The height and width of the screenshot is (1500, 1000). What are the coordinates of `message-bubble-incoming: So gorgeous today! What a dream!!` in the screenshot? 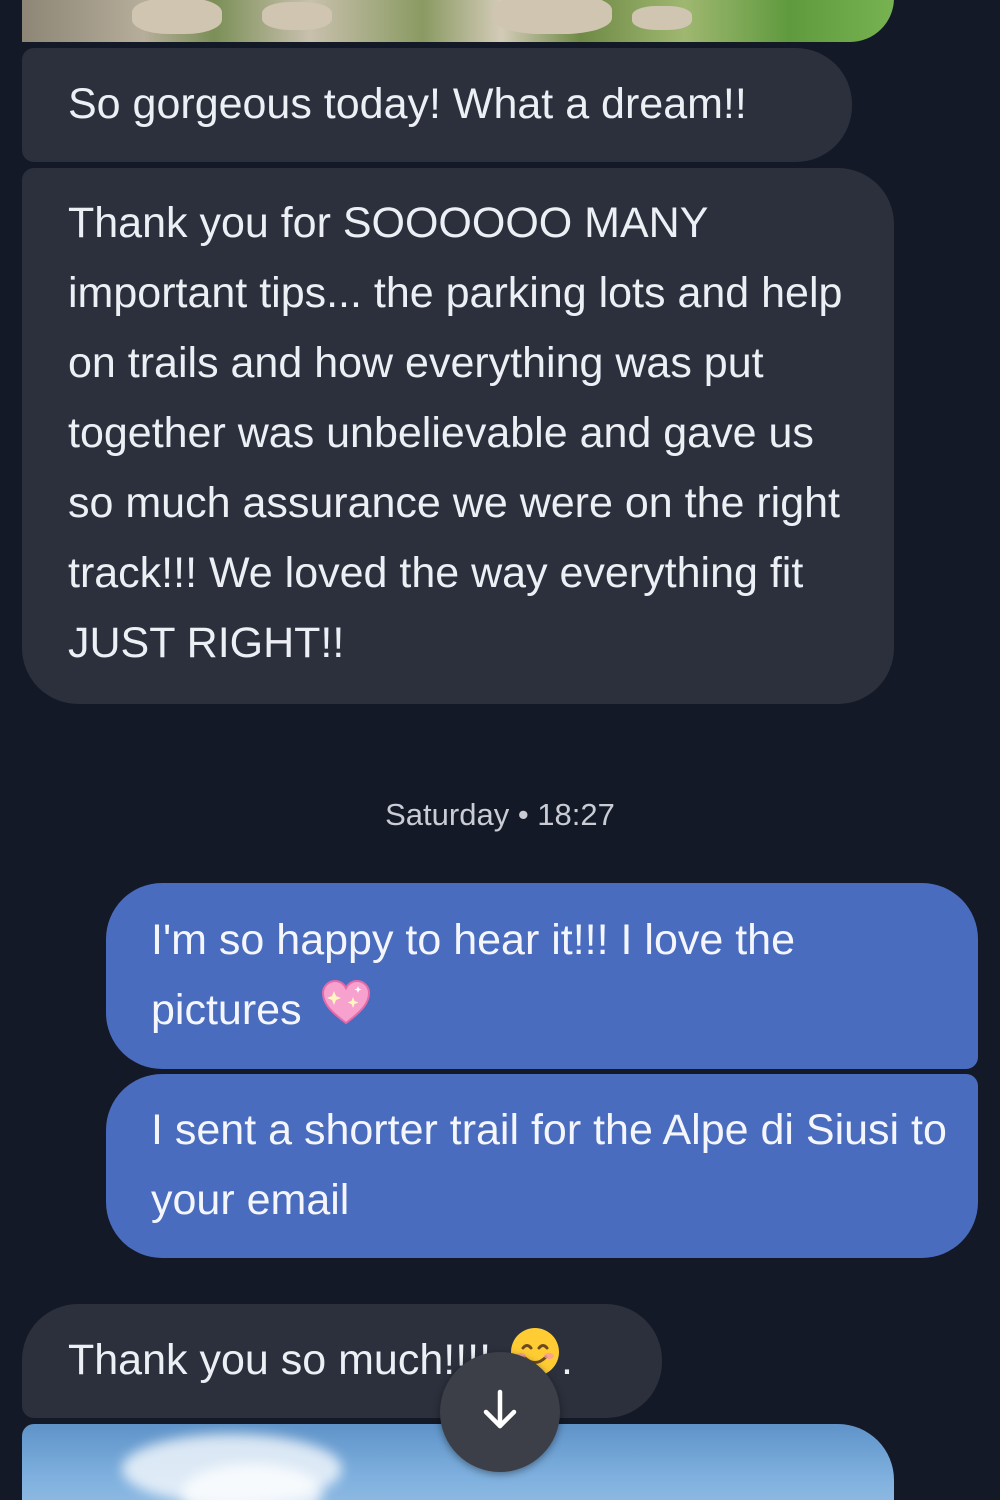 It's located at (437, 105).